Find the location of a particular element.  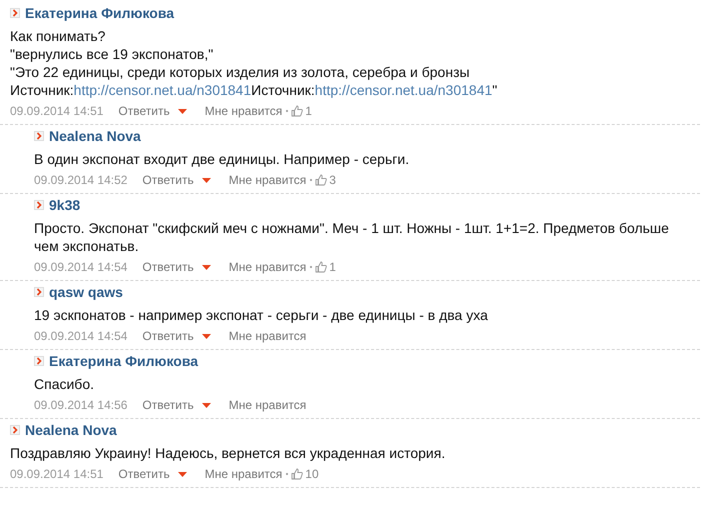

comment-text: 19 эскпонатов - например экспонат - серьги - две единицы - в два уха is located at coordinates (261, 315).